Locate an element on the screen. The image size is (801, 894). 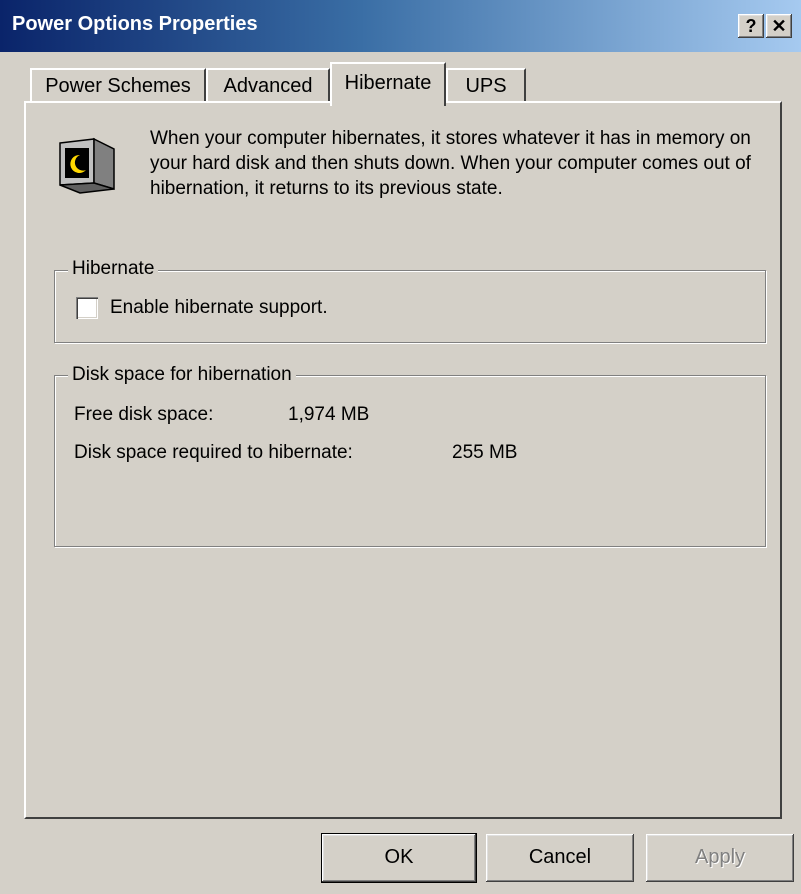
enable-hibernate-checkbox is located at coordinates (87, 308).